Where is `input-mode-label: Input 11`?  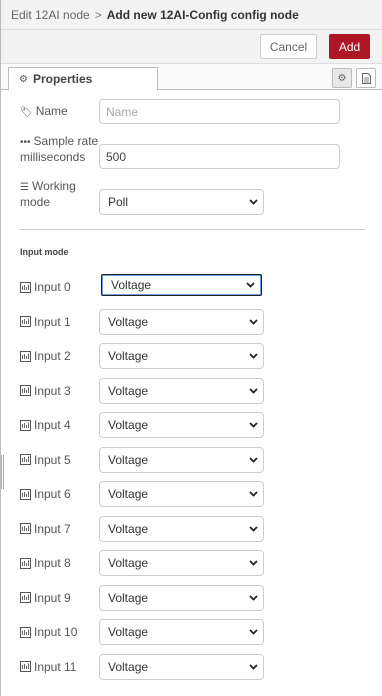 input-mode-label: Input 11 is located at coordinates (48, 667).